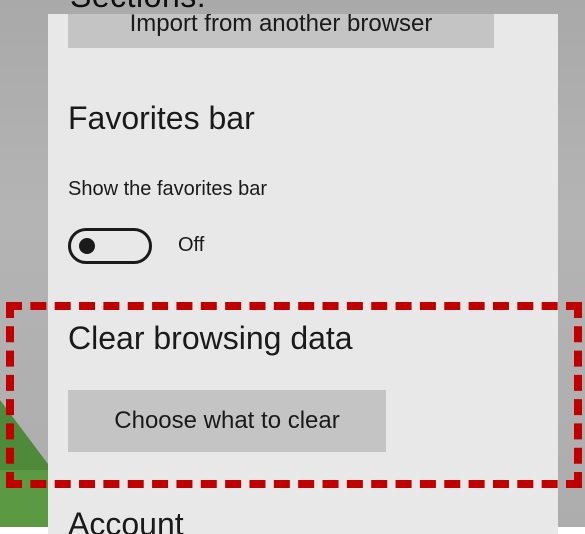 The image size is (585, 534). What do you see at coordinates (167, 189) in the screenshot?
I see `show-favorites-label: Show the favorites bar` at bounding box center [167, 189].